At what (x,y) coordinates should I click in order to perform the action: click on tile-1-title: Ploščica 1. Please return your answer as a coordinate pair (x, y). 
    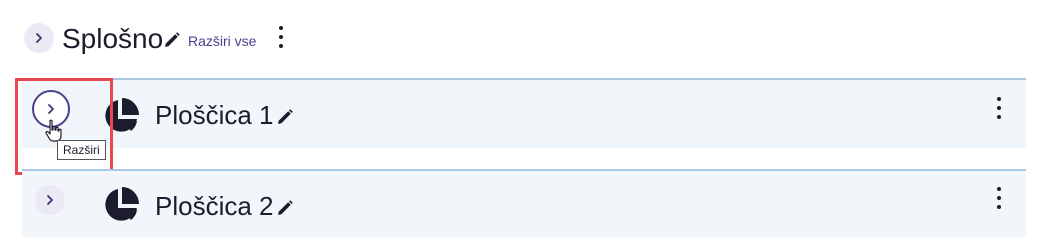
    Looking at the image, I should click on (214, 115).